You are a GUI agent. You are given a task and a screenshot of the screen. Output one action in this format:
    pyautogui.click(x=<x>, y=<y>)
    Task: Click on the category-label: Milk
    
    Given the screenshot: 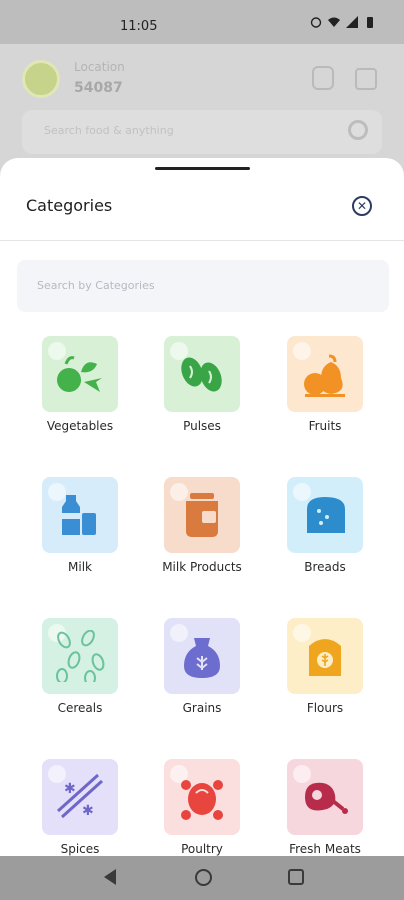 What is the action you would take?
    pyautogui.click(x=80, y=567)
    